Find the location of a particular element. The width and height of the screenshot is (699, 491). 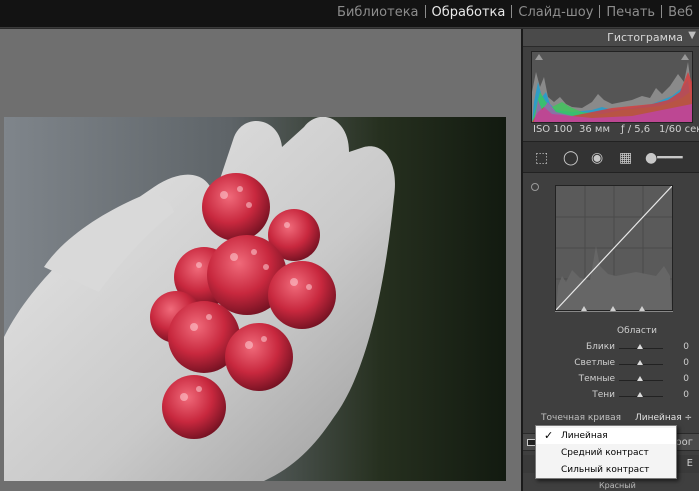

exif-iso: ISO 100 is located at coordinates (553, 129).